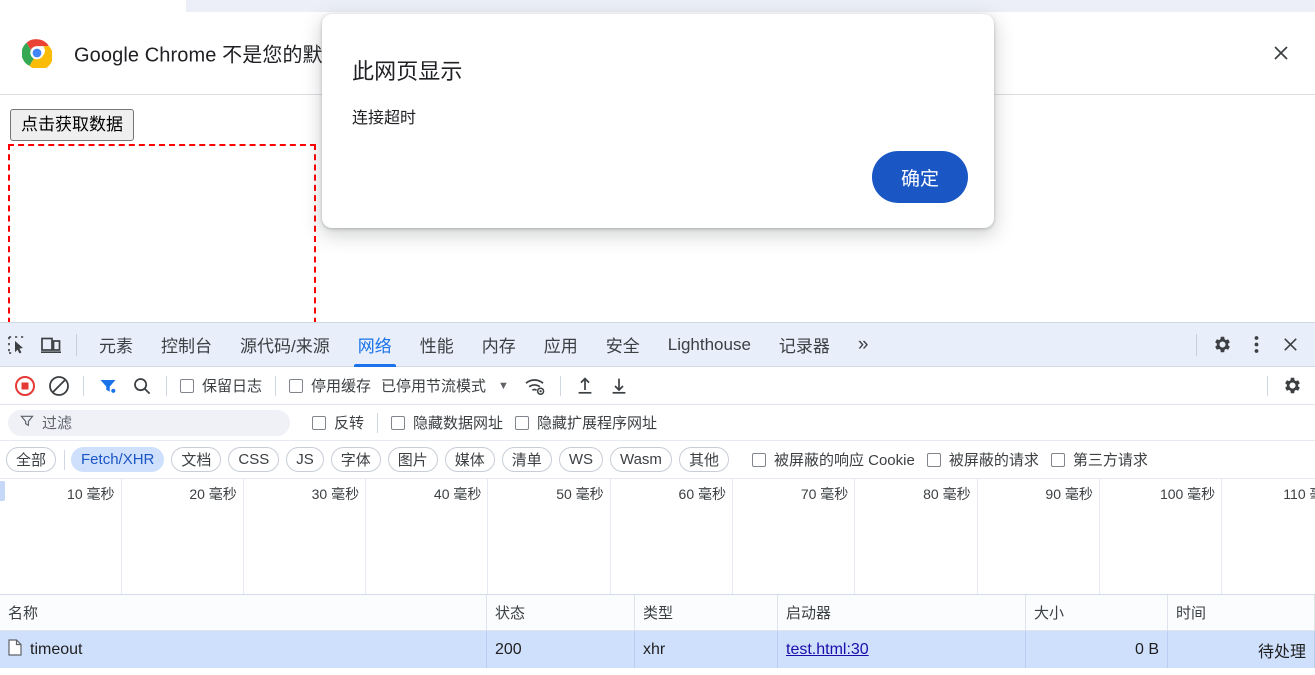  What do you see at coordinates (863, 345) in the screenshot?
I see `more-tabs-chevron-icon: »` at bounding box center [863, 345].